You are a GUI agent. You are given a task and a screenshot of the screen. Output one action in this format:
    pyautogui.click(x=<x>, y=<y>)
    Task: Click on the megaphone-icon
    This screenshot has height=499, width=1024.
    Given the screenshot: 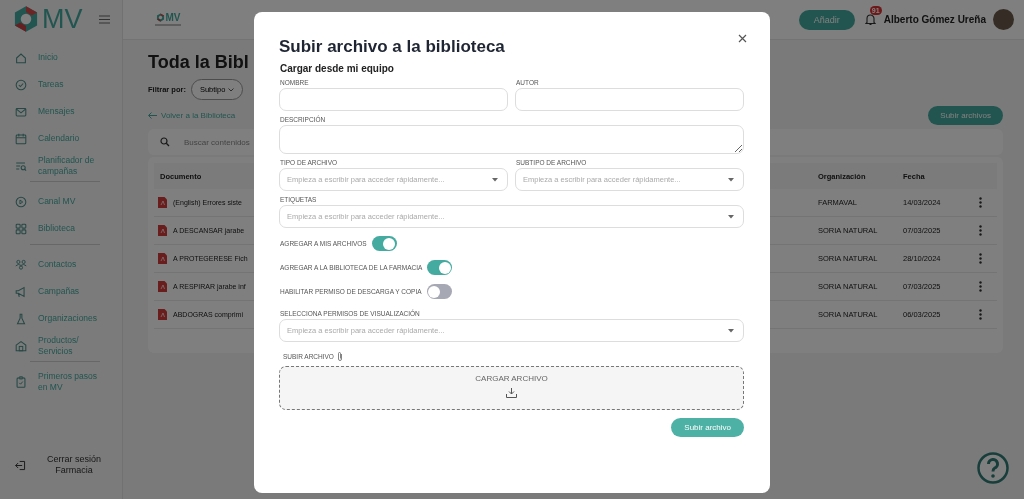 What is the action you would take?
    pyautogui.click(x=21, y=291)
    